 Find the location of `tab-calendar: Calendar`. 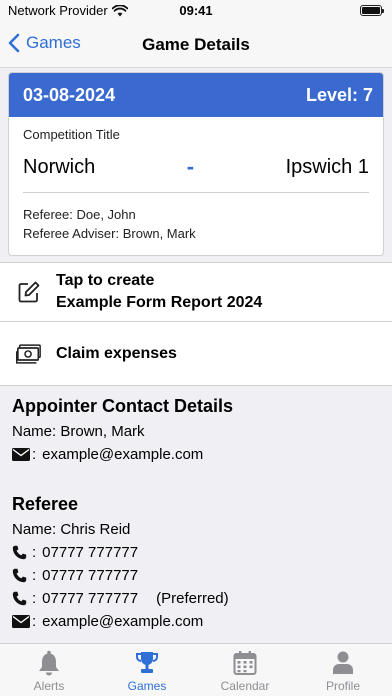

tab-calendar: Calendar is located at coordinates (245, 670).